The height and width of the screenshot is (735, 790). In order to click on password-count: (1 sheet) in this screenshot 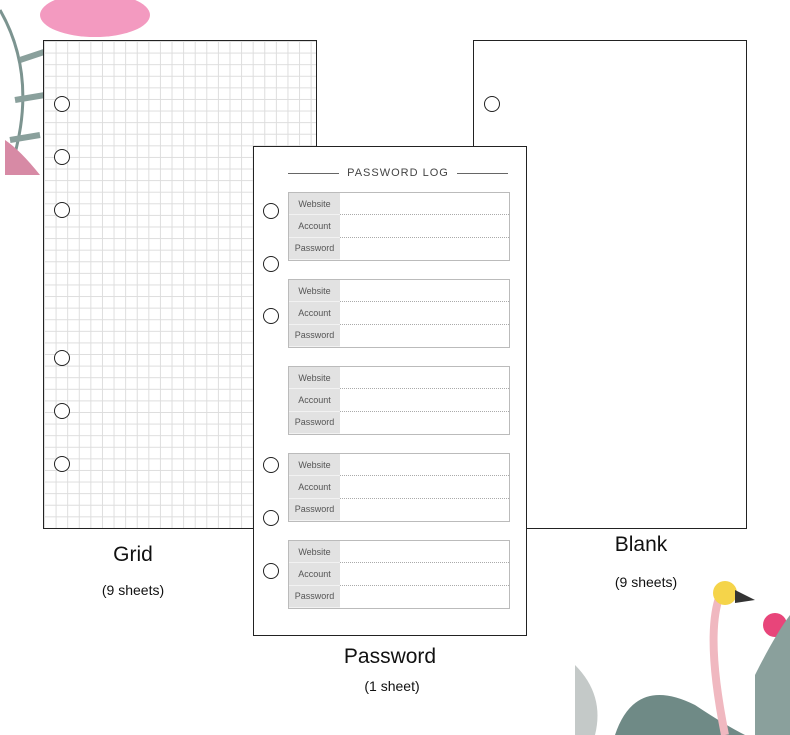, I will do `click(392, 686)`.